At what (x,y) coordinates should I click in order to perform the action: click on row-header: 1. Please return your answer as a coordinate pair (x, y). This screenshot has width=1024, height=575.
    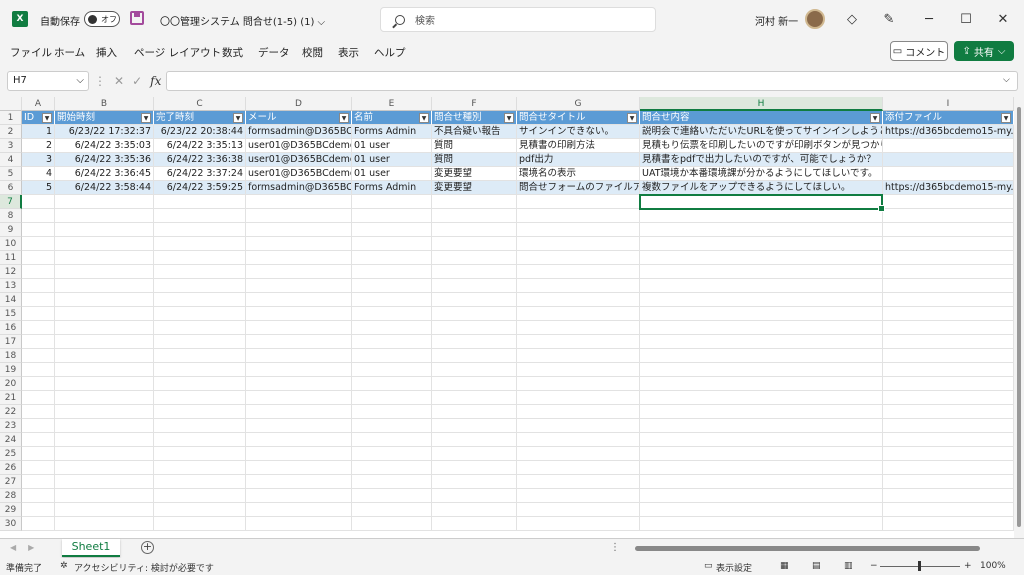
    Looking at the image, I should click on (11, 118).